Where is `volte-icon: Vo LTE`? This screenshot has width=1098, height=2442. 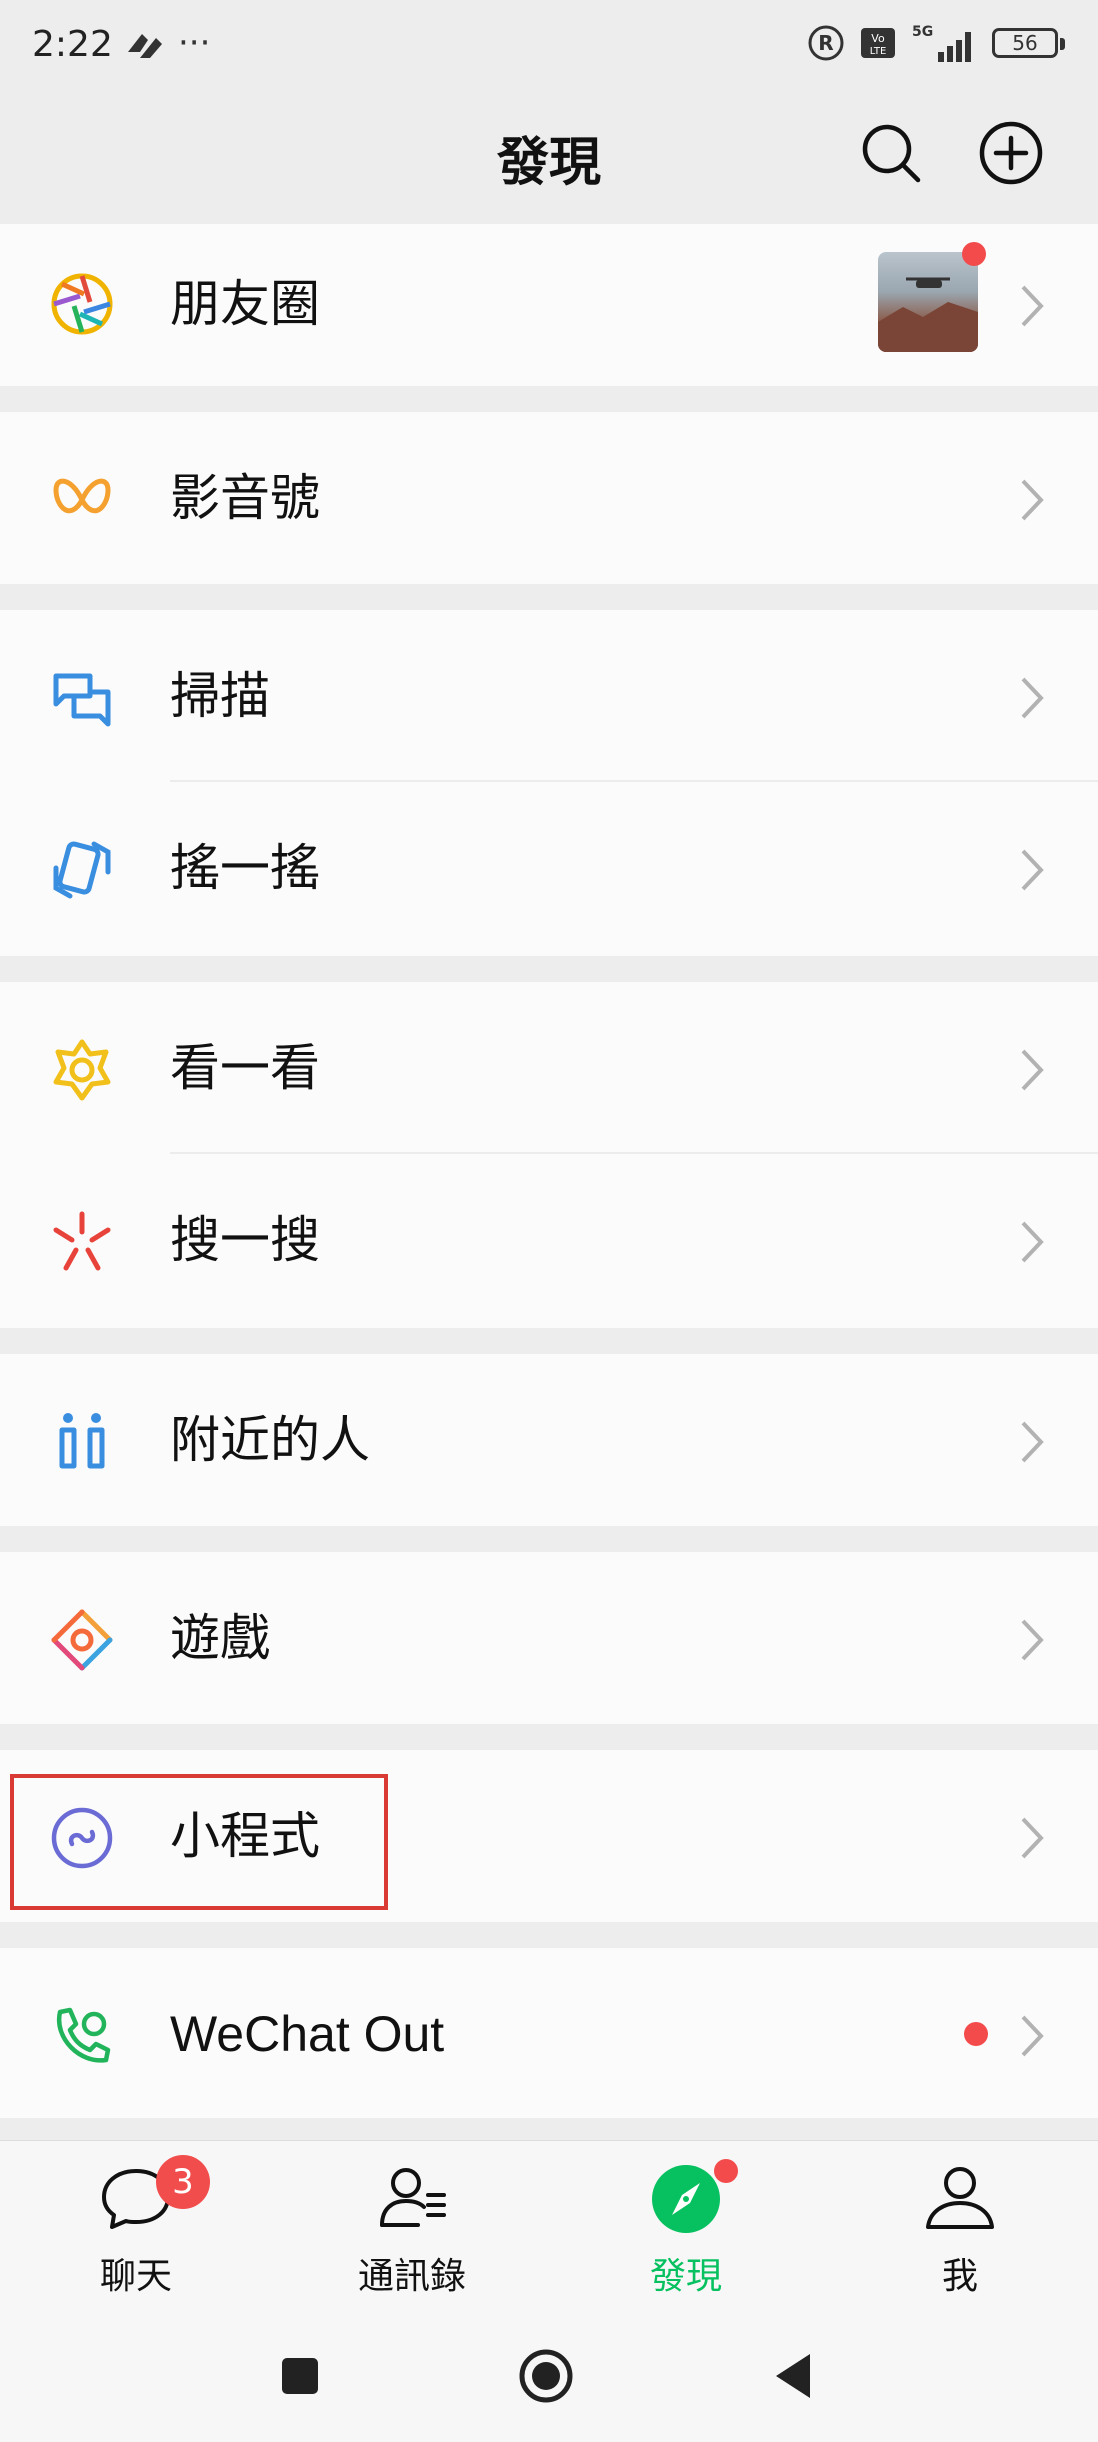
volte-icon: Vo LTE is located at coordinates (878, 43).